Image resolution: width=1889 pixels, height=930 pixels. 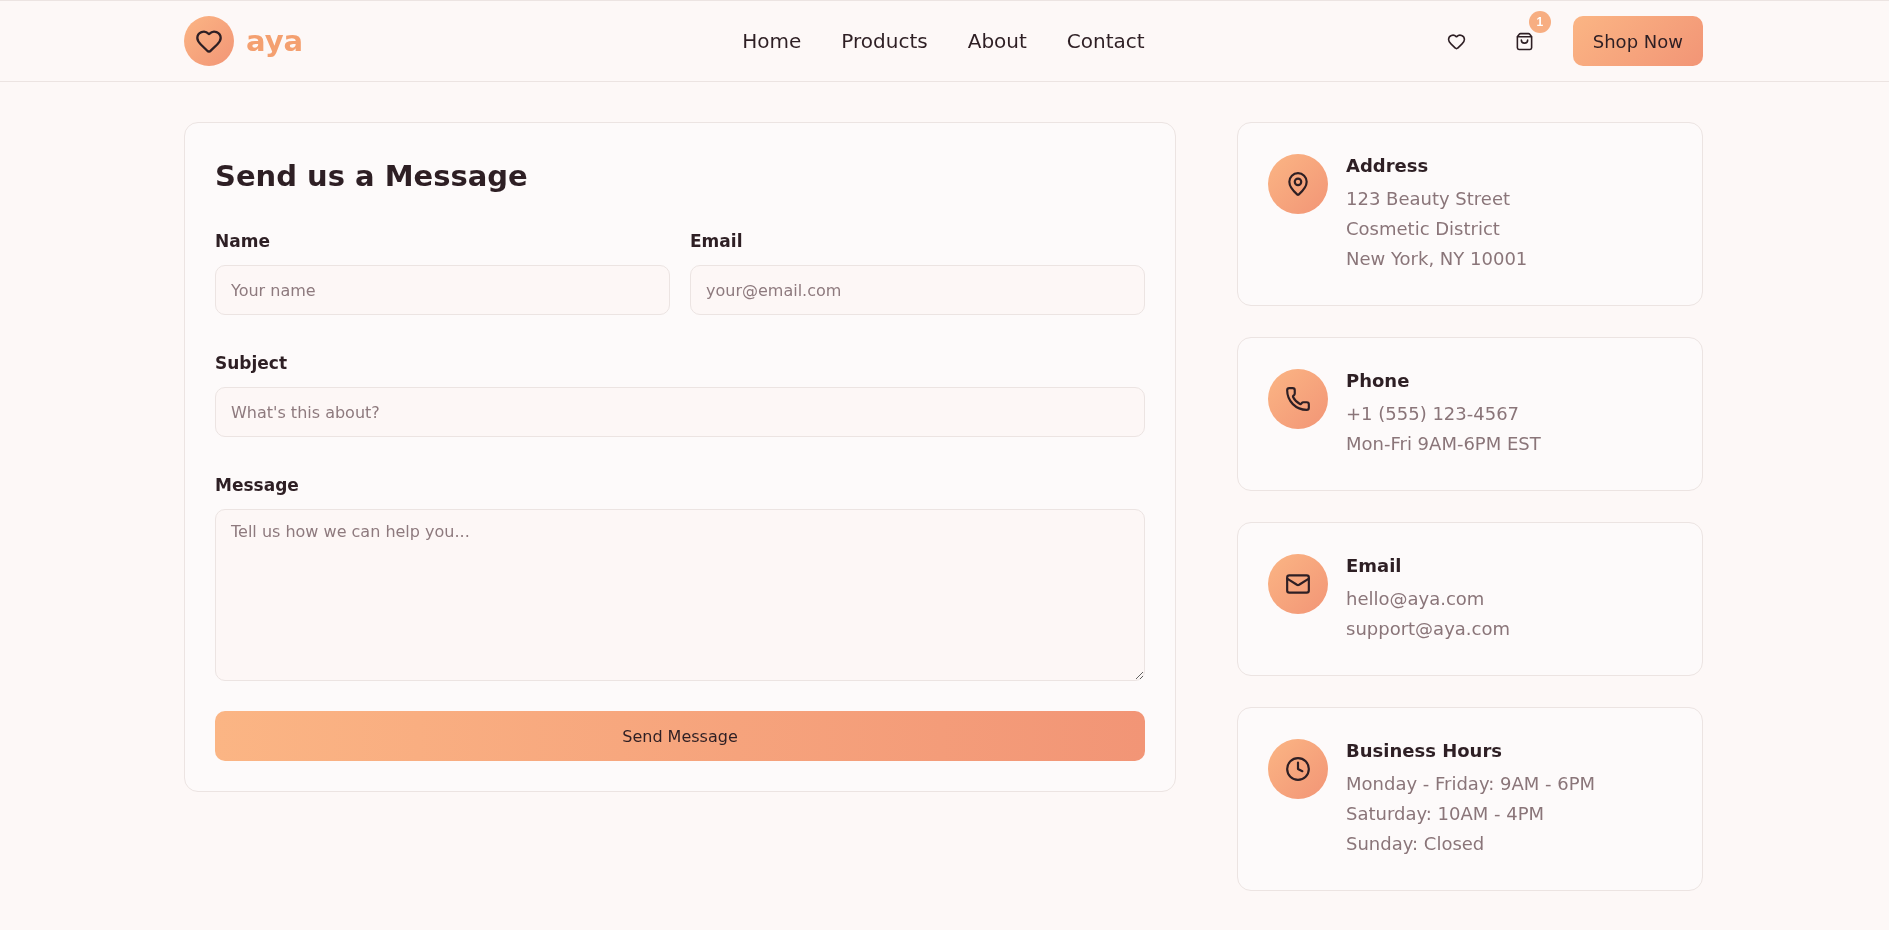 I want to click on form-title: Send us a Message, so click(x=372, y=176).